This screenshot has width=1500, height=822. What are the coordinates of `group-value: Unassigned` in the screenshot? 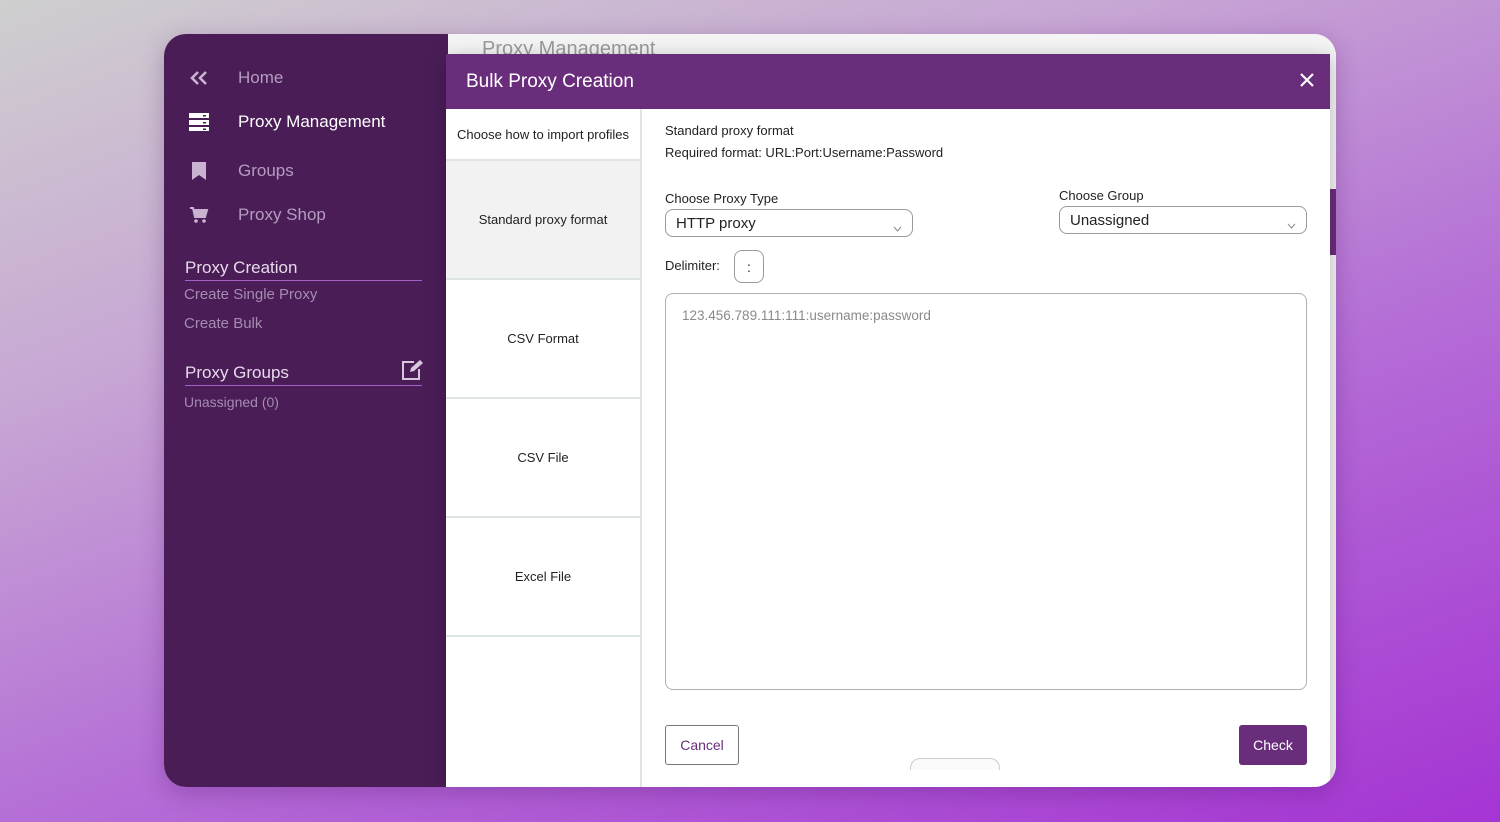 It's located at (1110, 220).